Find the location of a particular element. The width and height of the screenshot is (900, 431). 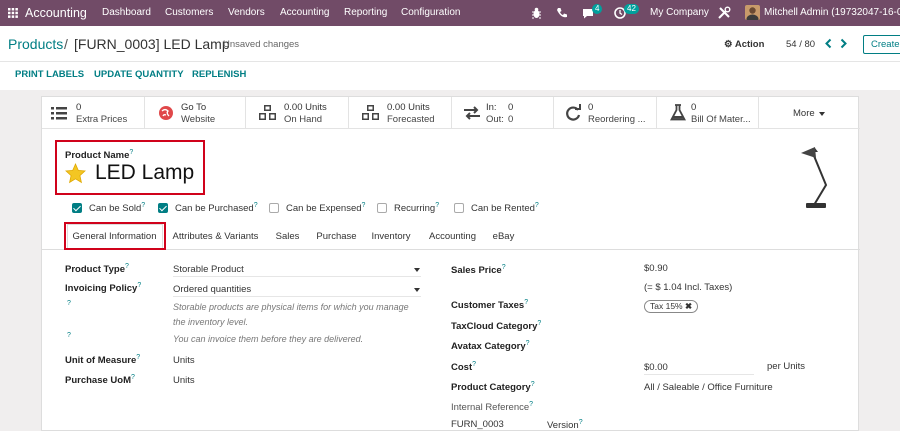

create-button: Create is located at coordinates (881, 44).